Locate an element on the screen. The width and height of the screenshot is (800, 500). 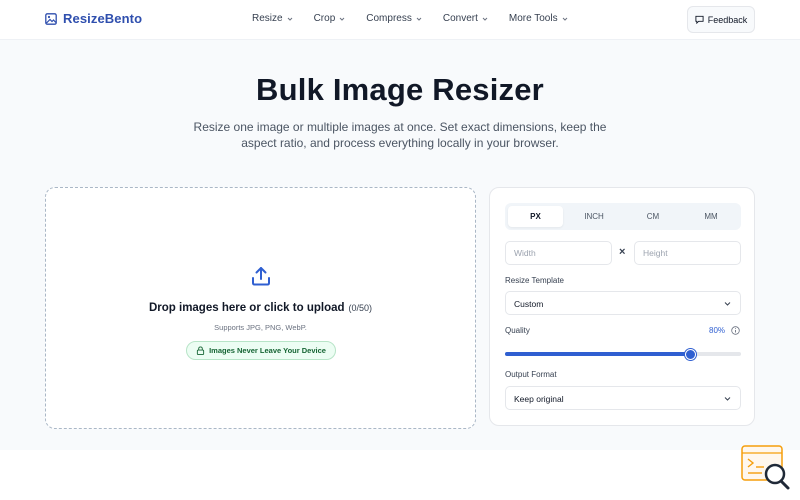
feedback-button: Feedback is located at coordinates (721, 19).